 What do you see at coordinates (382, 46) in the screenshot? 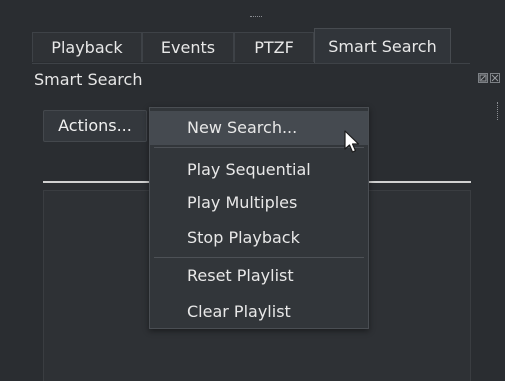
I see `tab-smart-search: Smart Search` at bounding box center [382, 46].